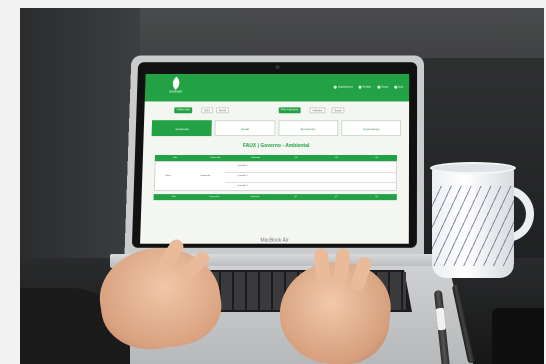 This screenshot has width=546, height=364. Describe the element at coordinates (277, 87) in the screenshot. I see `app-header: bonmob Dashboard Profile Chart Exit` at that location.